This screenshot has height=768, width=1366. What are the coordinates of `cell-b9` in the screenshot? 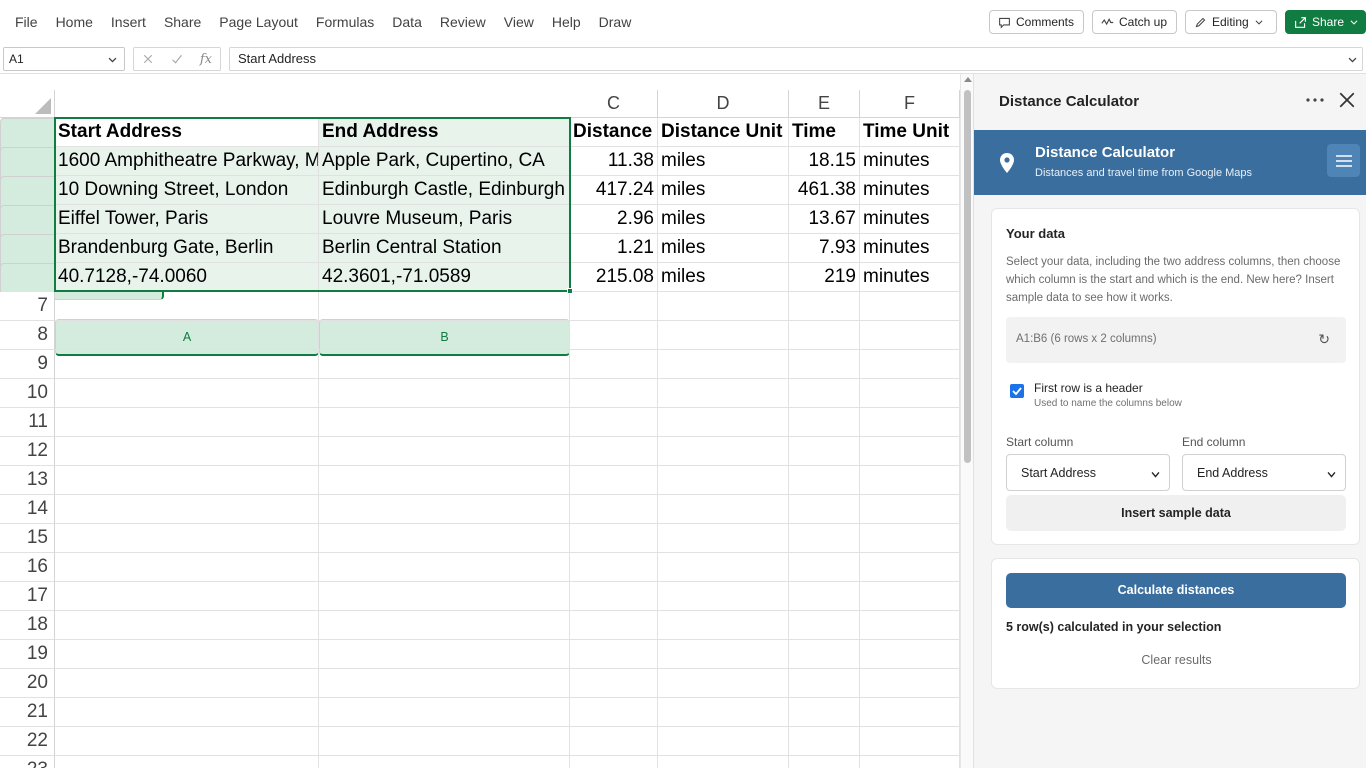 It's located at (444, 364).